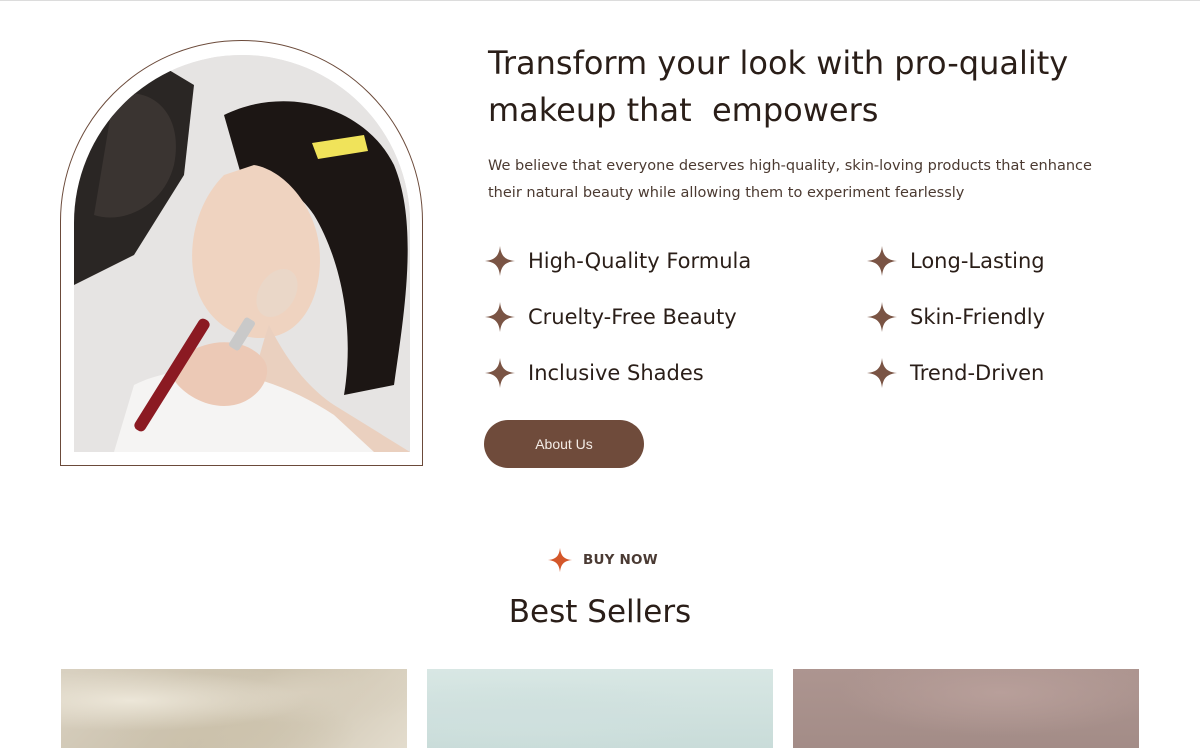 The image size is (1200, 748). Describe the element at coordinates (620, 560) in the screenshot. I see `buy-now-label: BUY NOW` at that location.